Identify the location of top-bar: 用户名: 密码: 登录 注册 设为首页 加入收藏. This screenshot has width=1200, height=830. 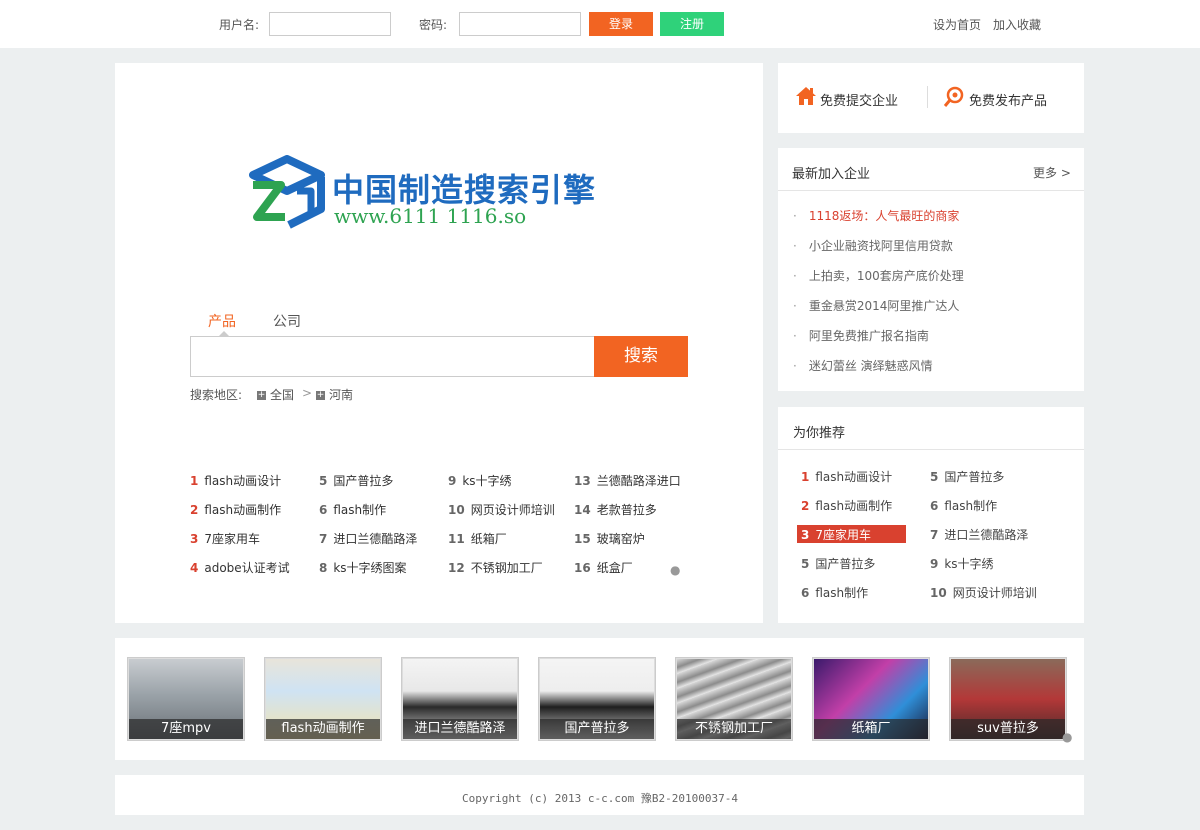
(600, 24).